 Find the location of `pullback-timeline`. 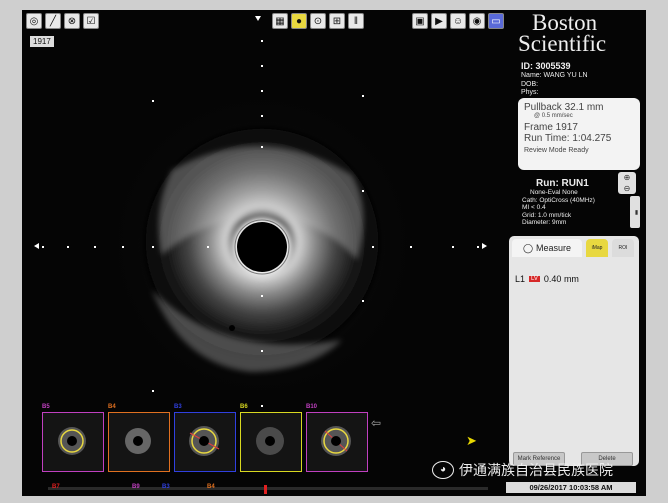

pullback-timeline is located at coordinates (268, 488).